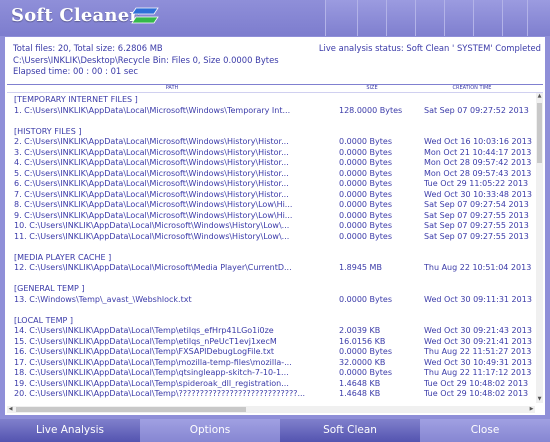  I want to click on cell-size: 2.0039 KB, so click(360, 330).